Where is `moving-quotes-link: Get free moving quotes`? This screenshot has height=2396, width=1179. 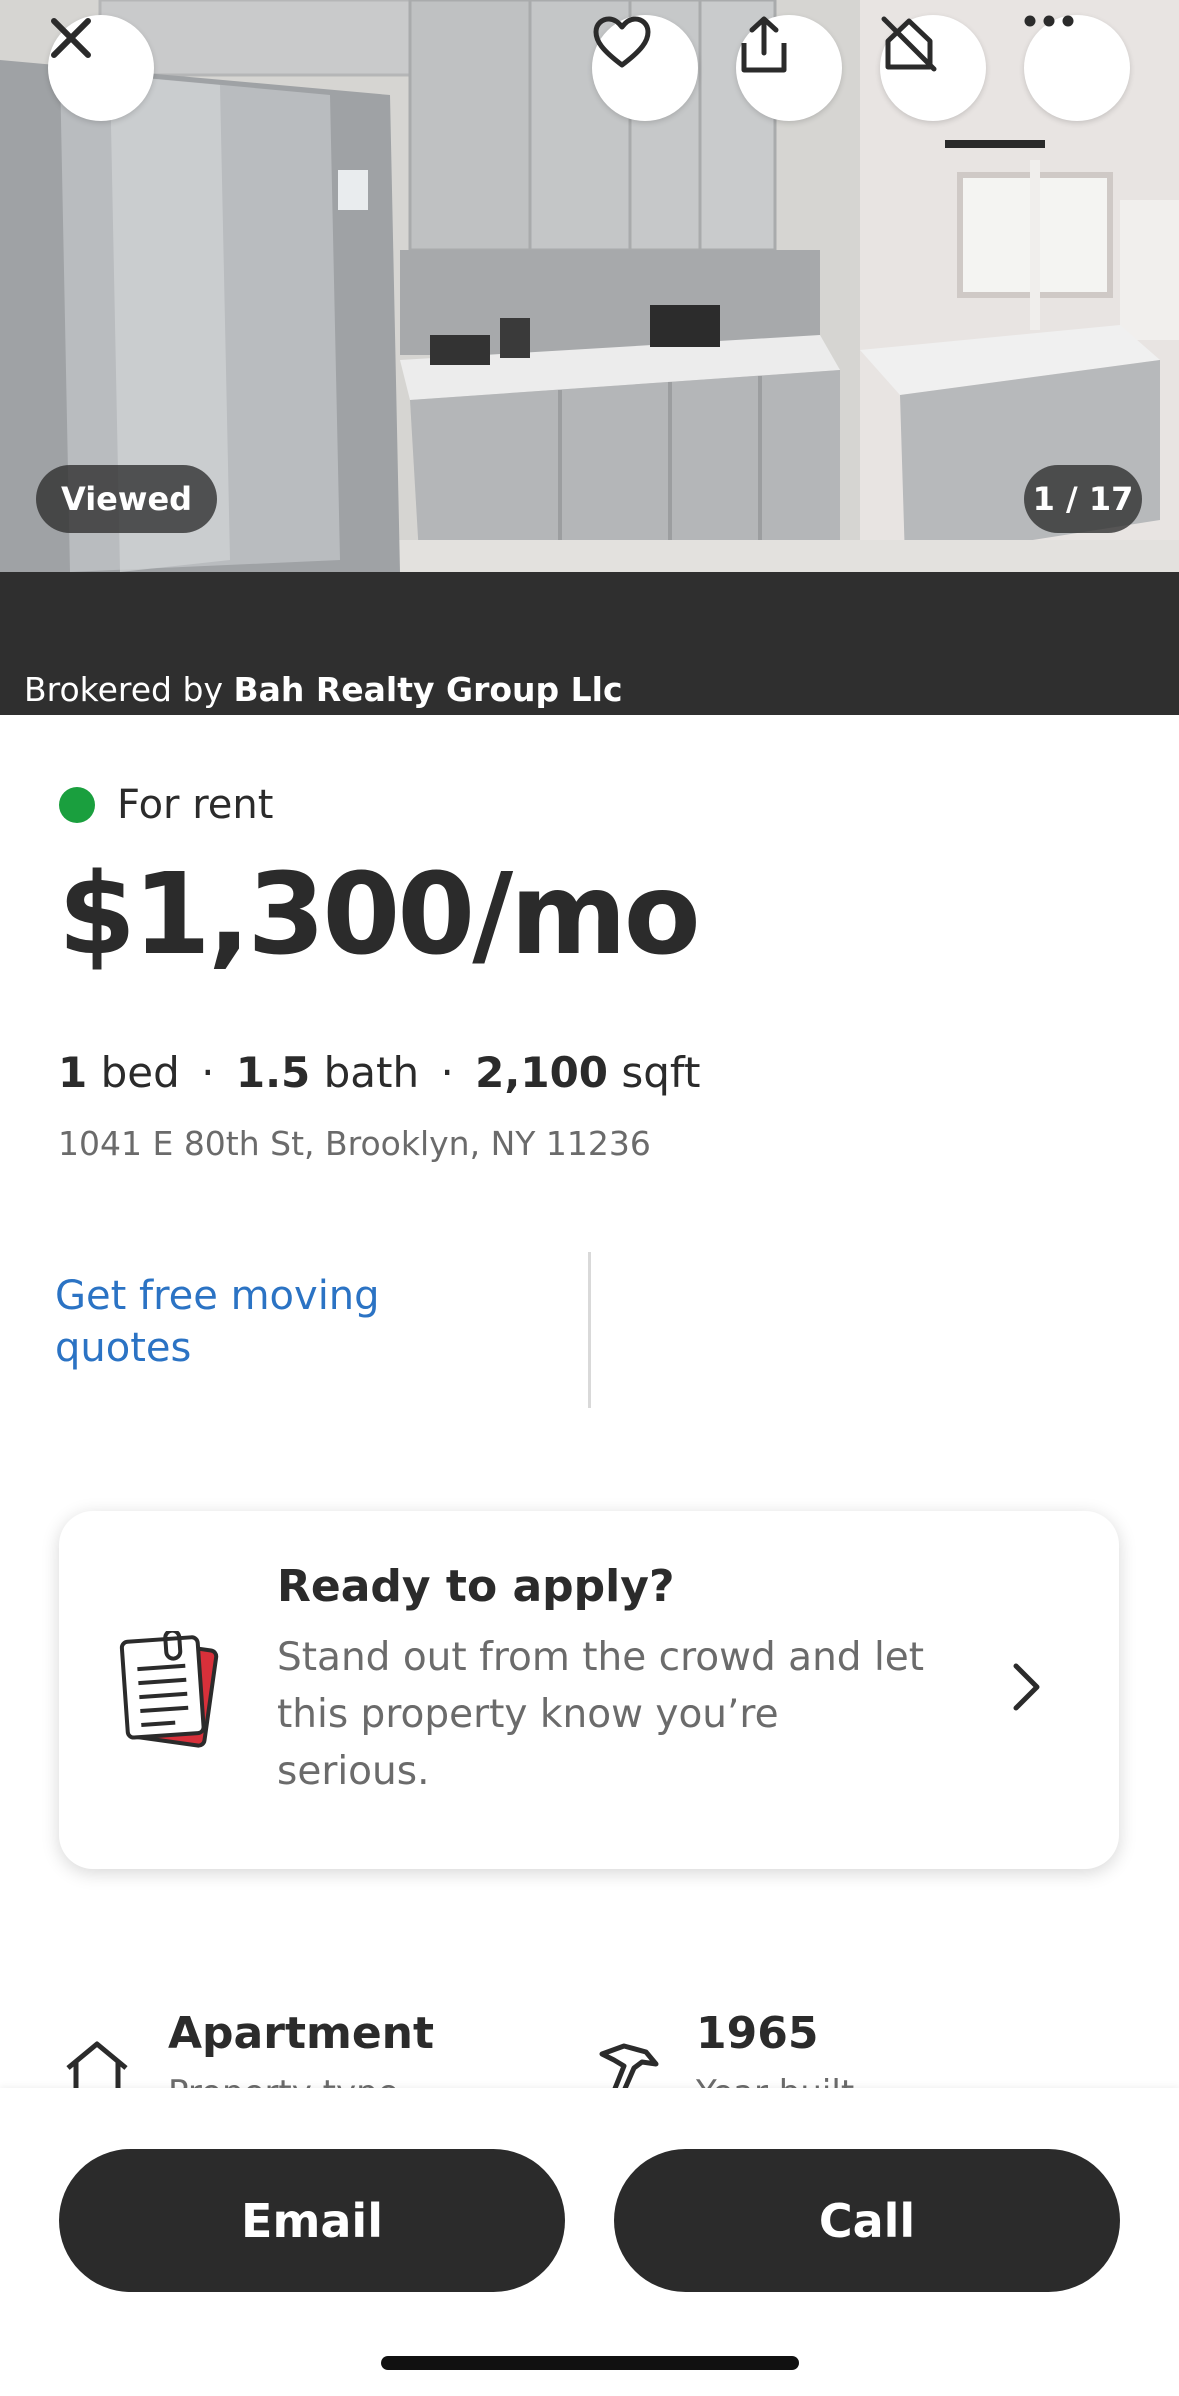
moving-quotes-link: Get free moving quotes is located at coordinates (265, 1322).